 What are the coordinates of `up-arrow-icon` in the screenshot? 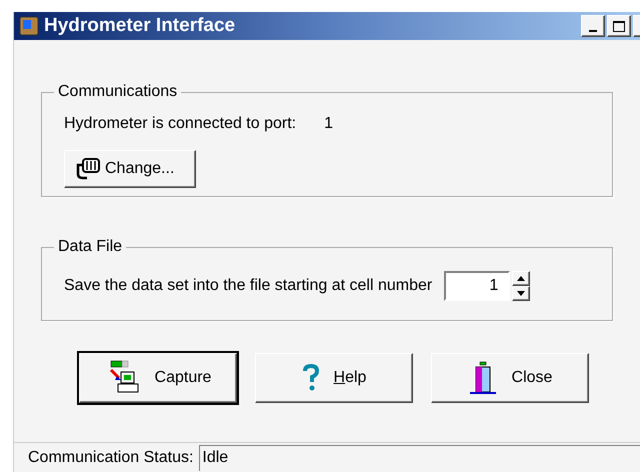 It's located at (521, 278).